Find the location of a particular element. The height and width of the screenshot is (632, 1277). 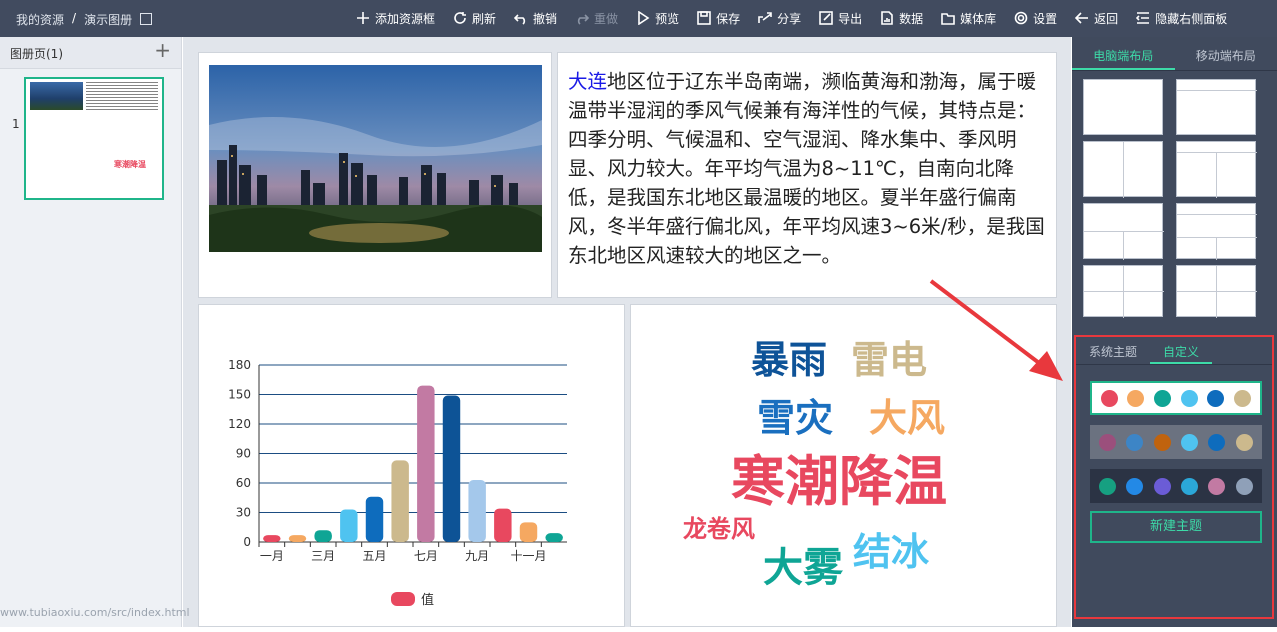

toolbar-button-plus: 添加资源框 is located at coordinates (395, 18).